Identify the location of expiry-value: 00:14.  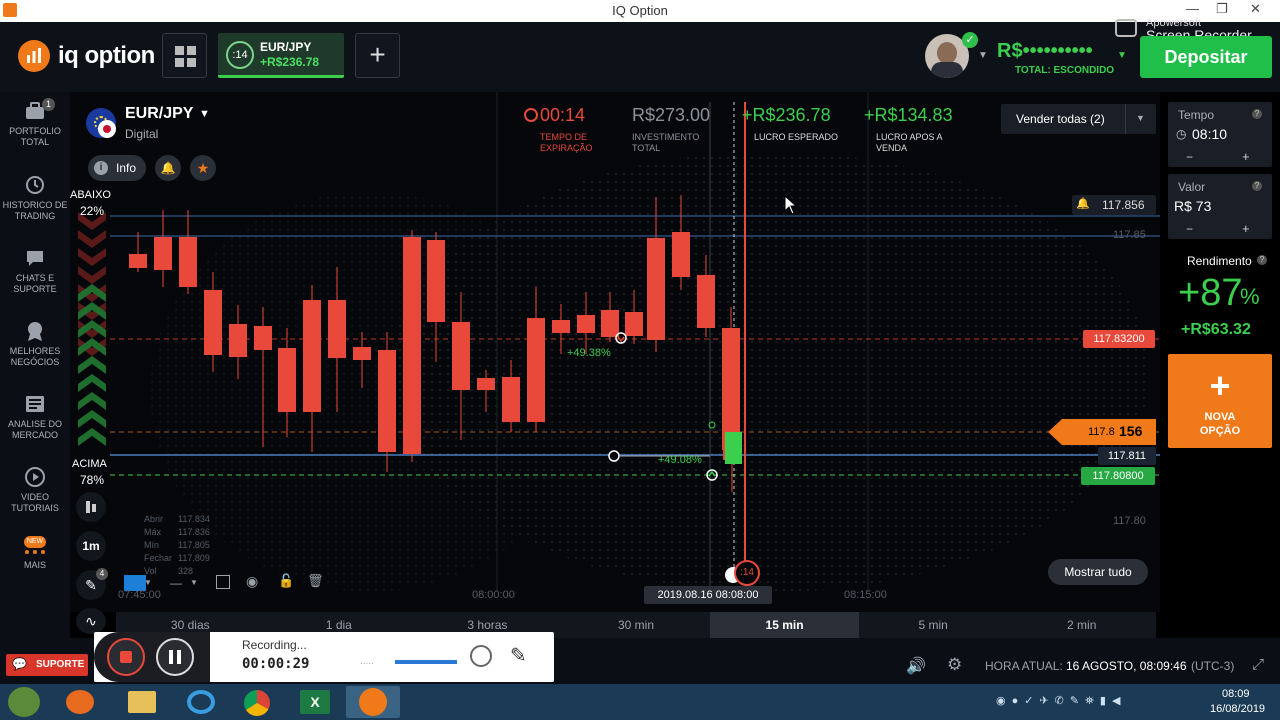
(563, 115).